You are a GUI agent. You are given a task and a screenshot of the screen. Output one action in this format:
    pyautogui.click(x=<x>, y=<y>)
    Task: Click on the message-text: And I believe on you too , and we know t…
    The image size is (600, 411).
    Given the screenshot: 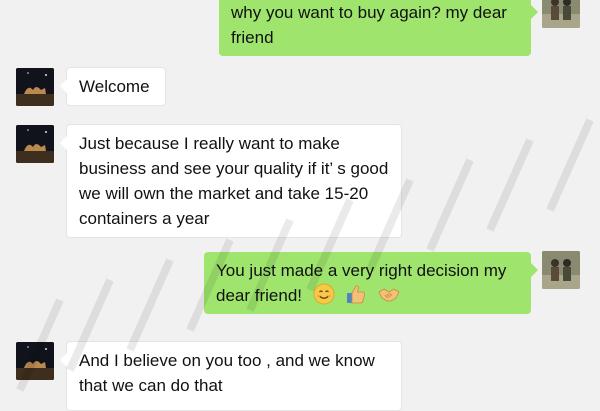 What is the action you would take?
    pyautogui.click(x=227, y=373)
    